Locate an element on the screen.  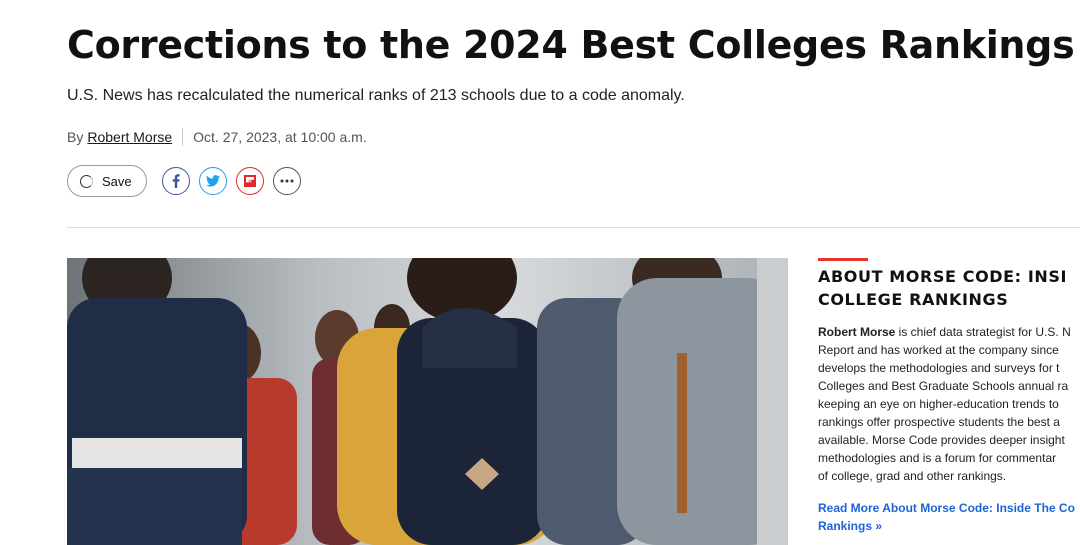
article-actions: Save is located at coordinates (188, 181).